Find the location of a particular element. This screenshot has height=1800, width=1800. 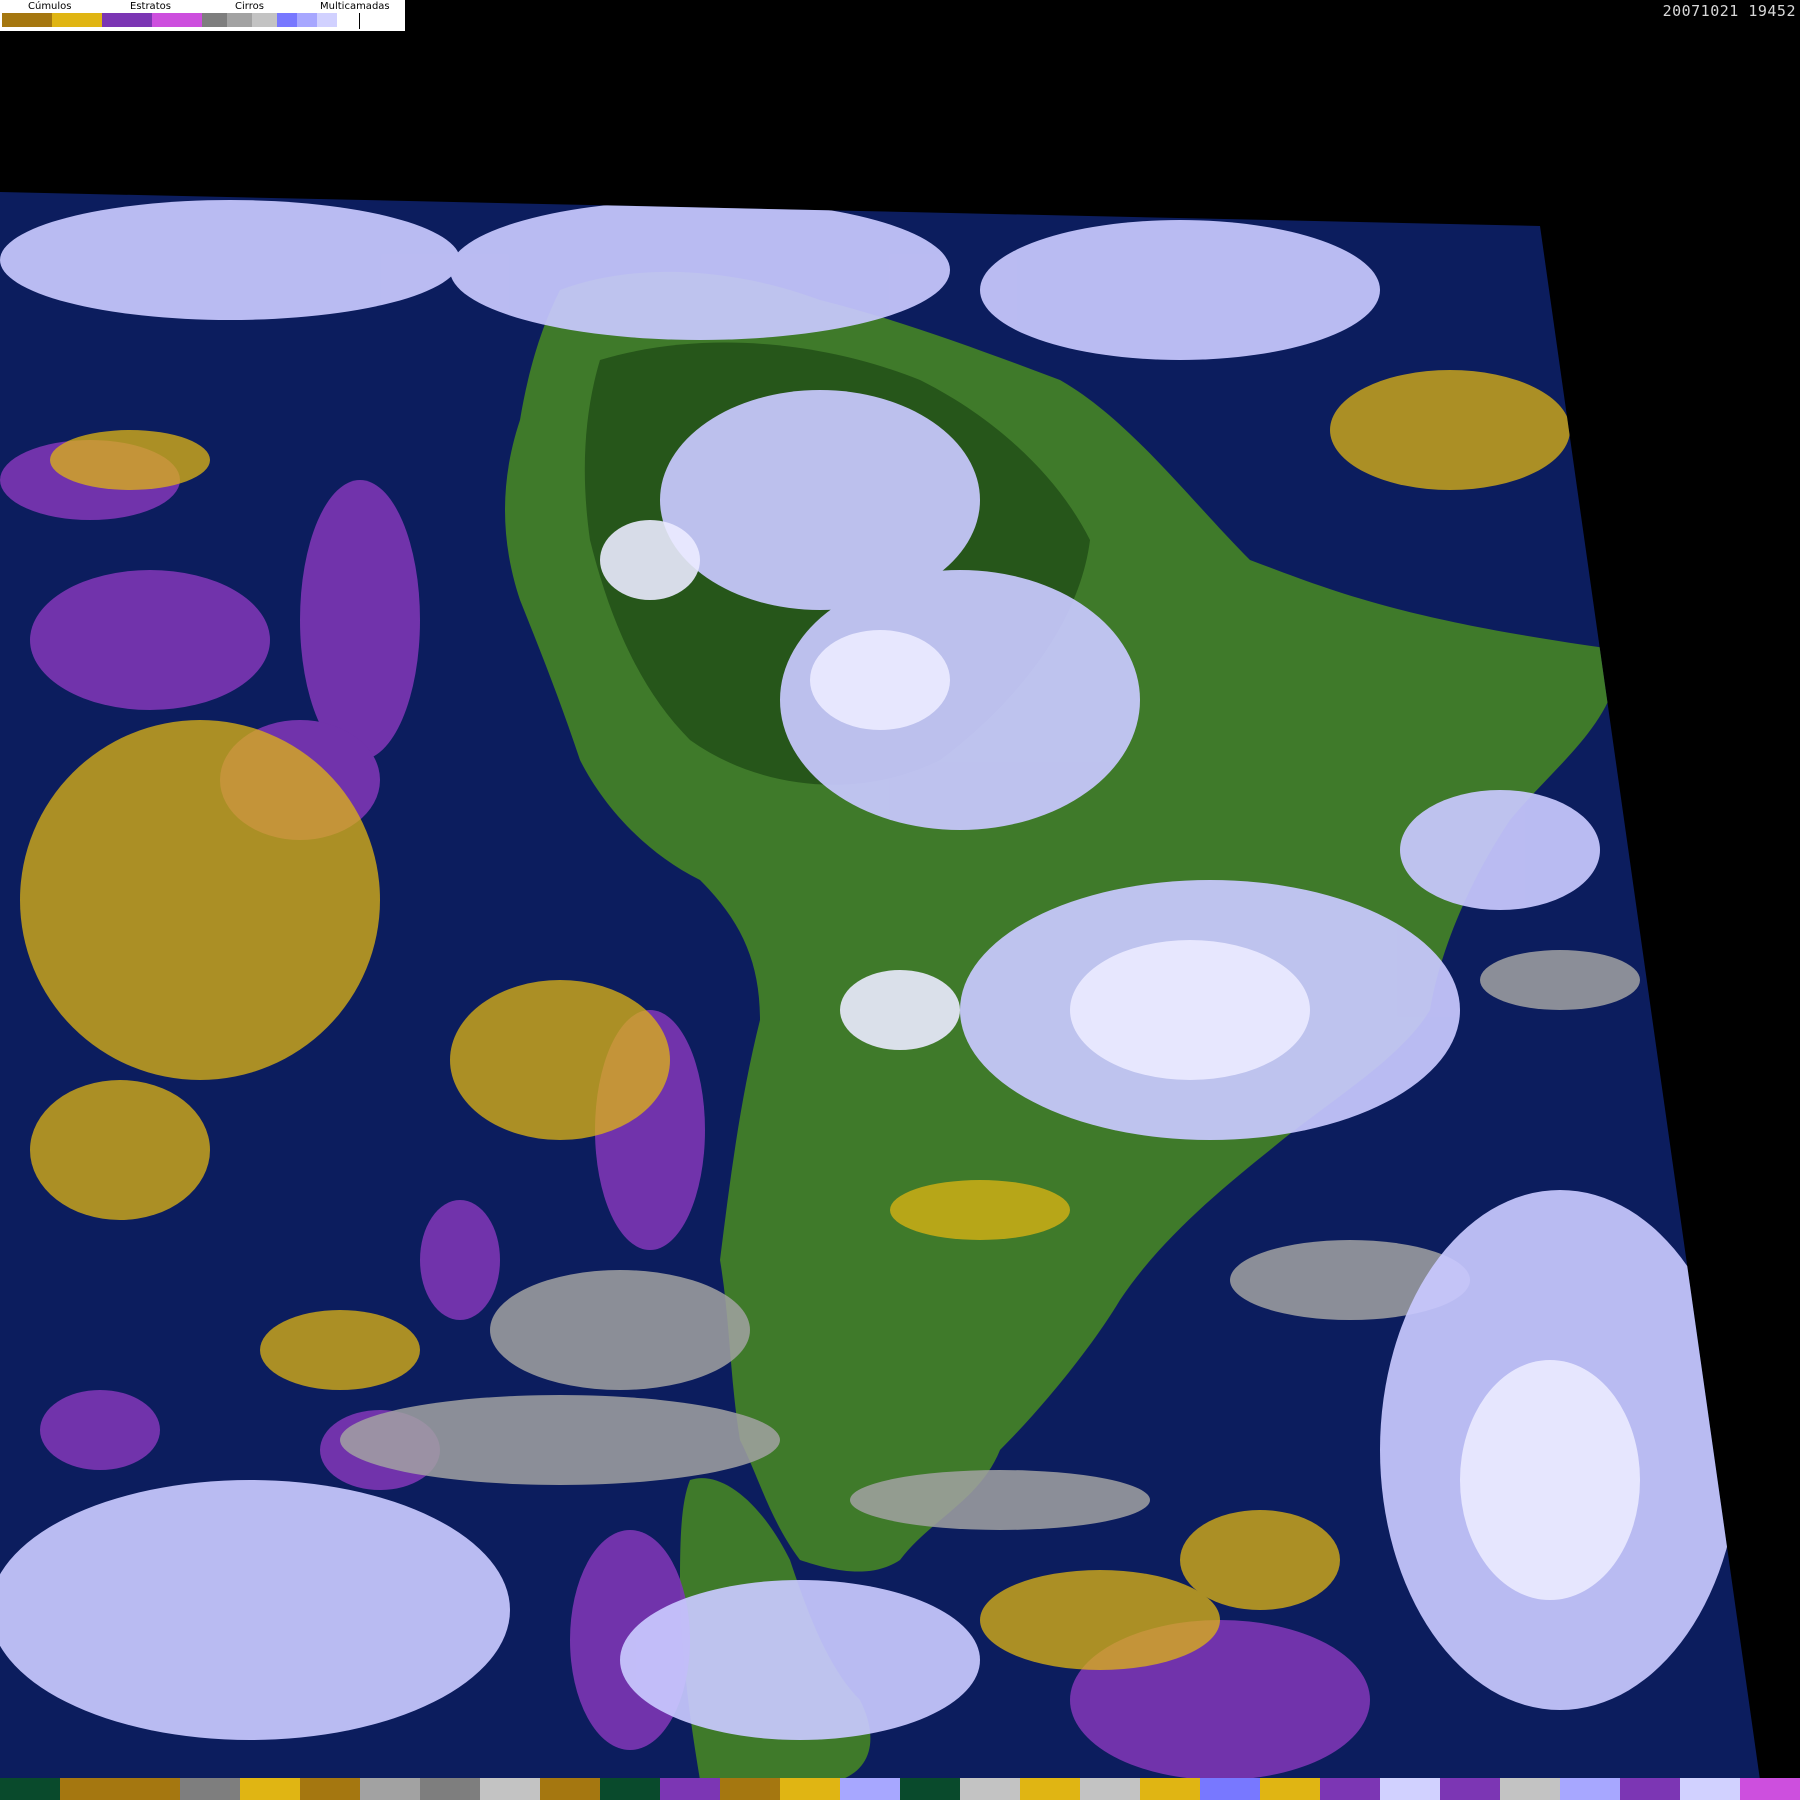

cloud-type-legend: Cúmulos Estratos Cirros Multicamadas is located at coordinates (202, 15).